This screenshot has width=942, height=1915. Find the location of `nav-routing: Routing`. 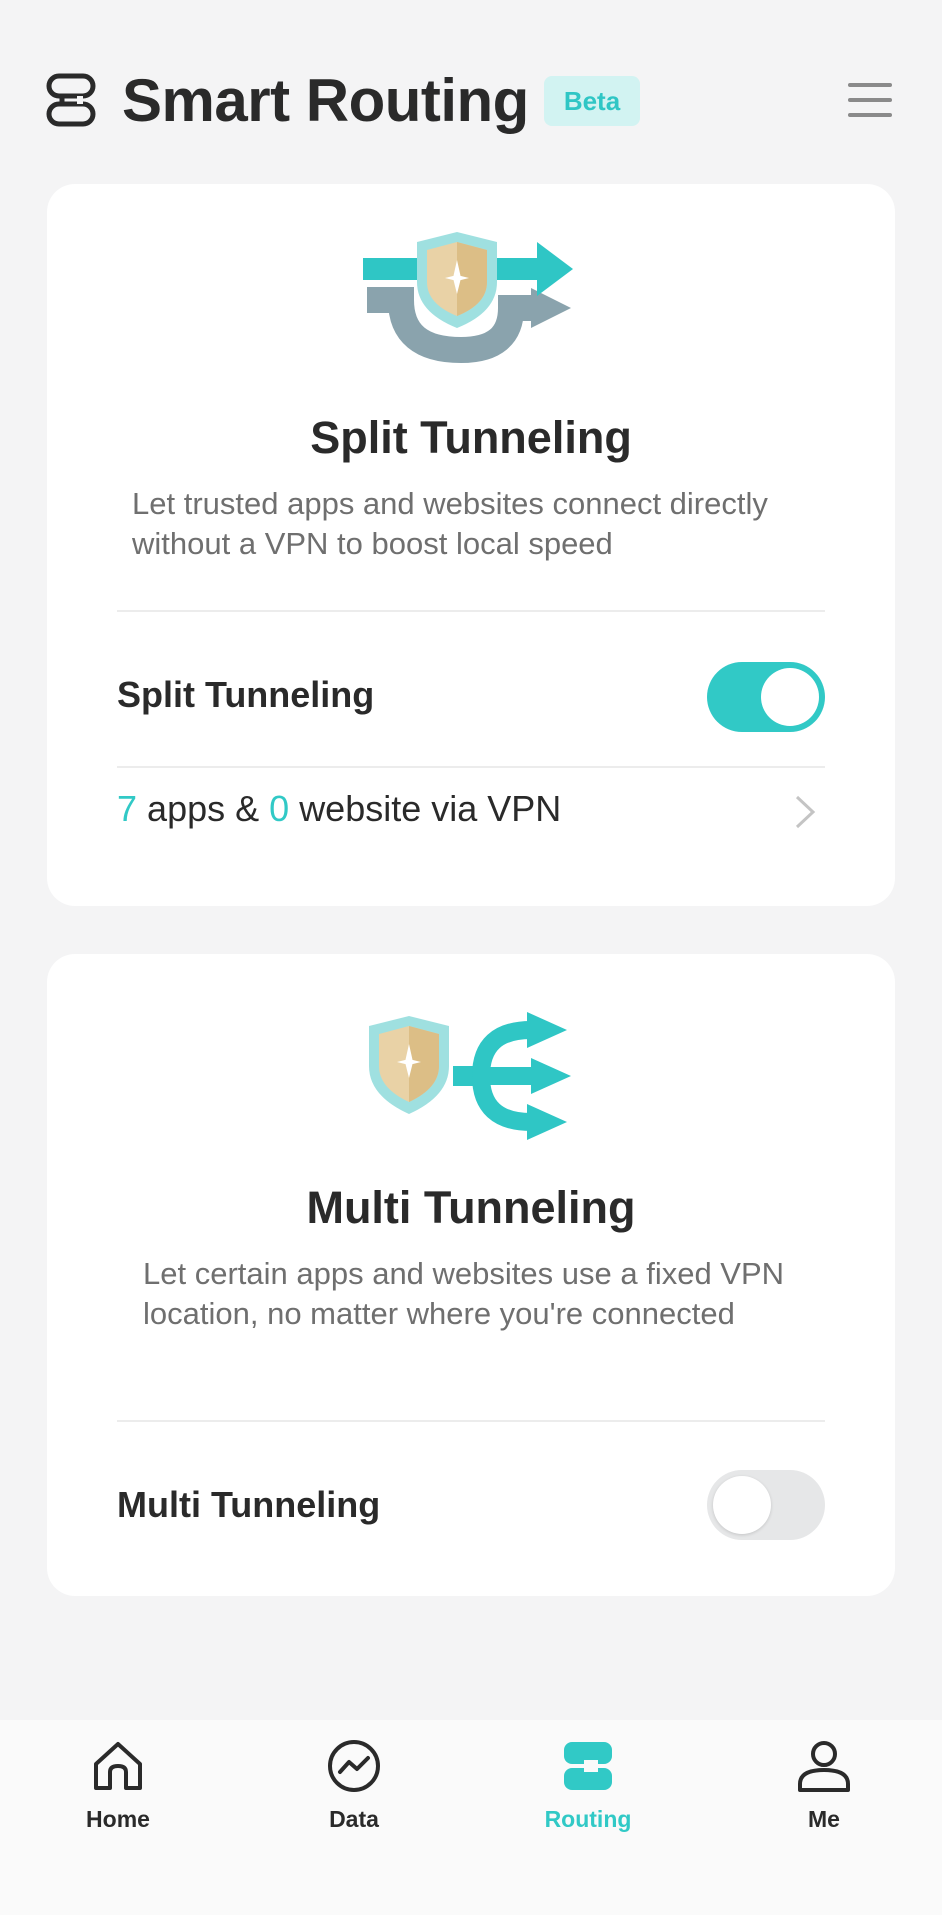

nav-routing: Routing is located at coordinates (588, 1790).